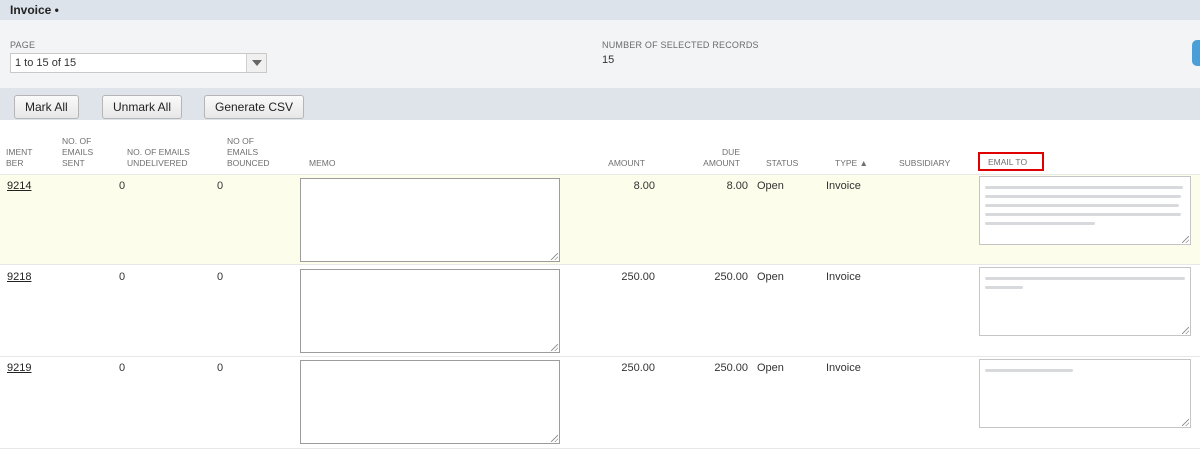  I want to click on selected-records-label: NUMBER OF SELECTED RECORDS, so click(680, 45).